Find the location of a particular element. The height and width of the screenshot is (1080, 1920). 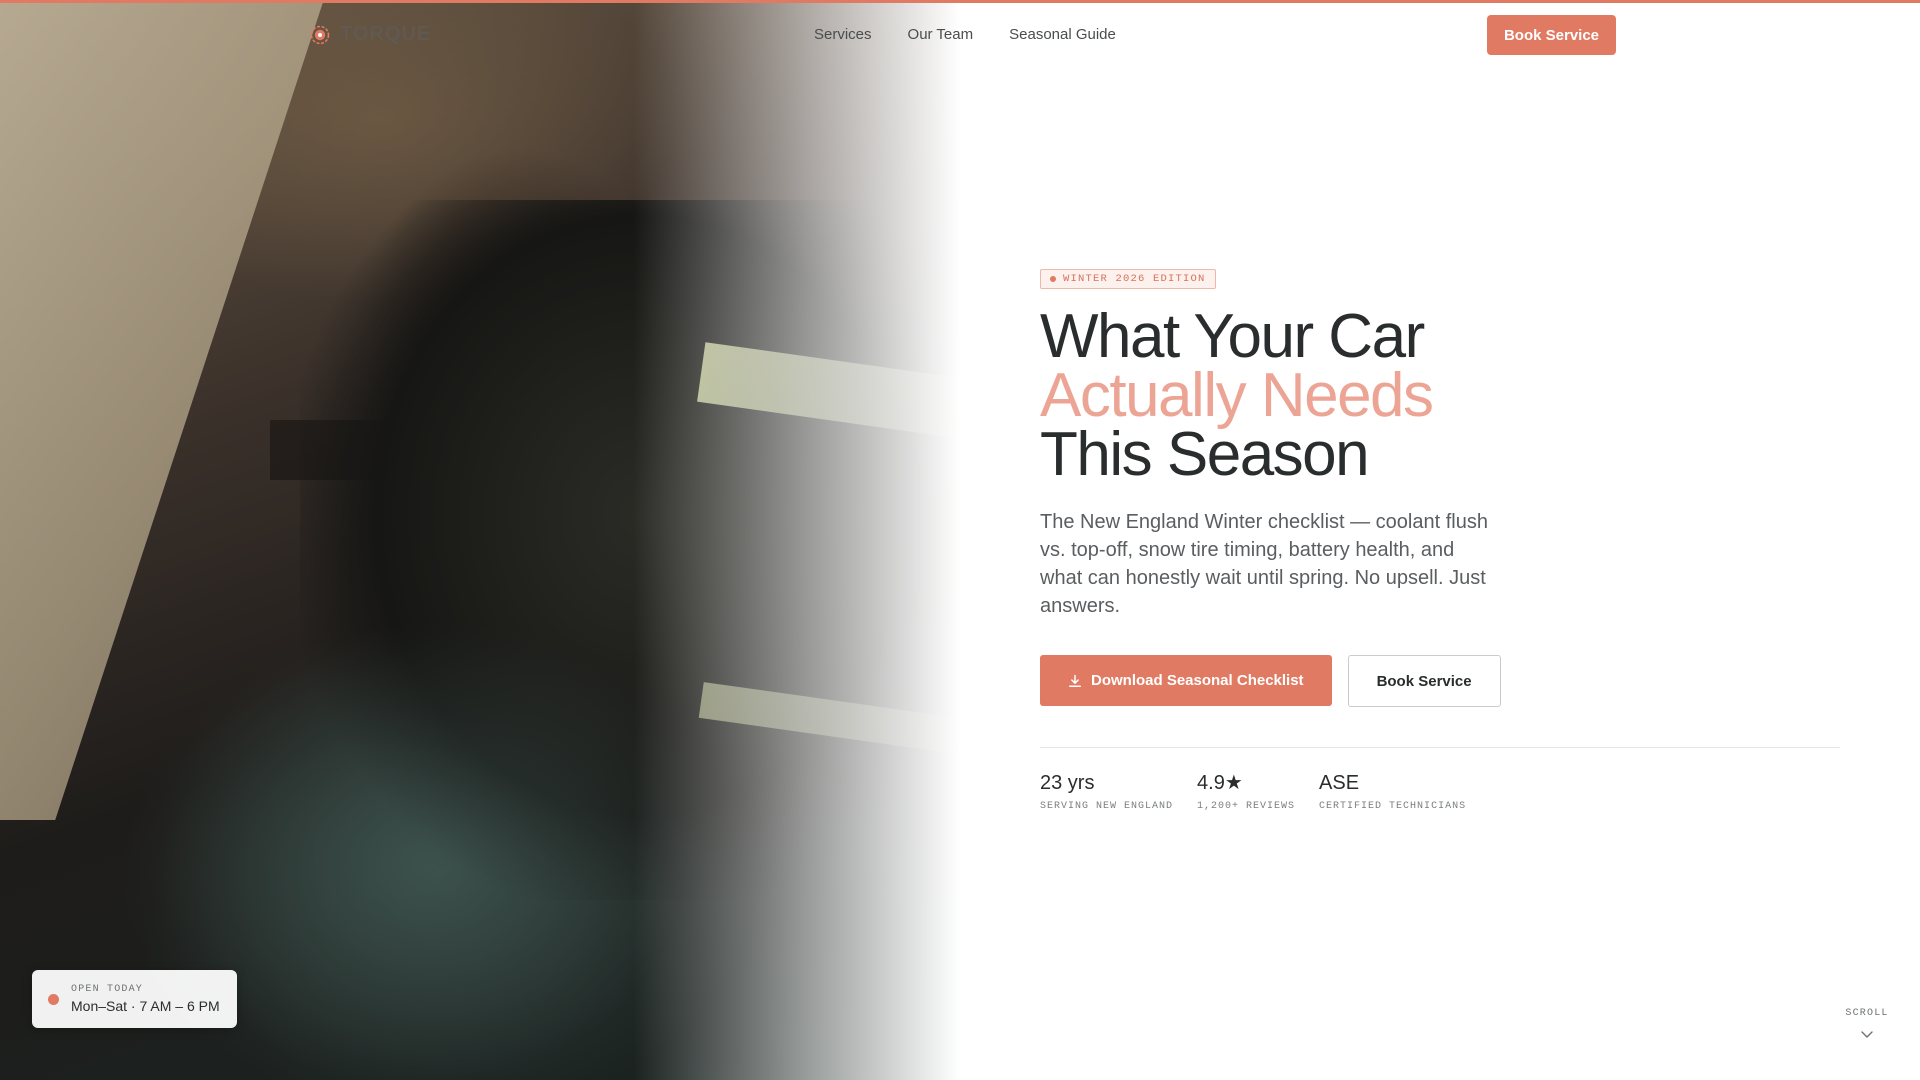

headline-line-2-accent: Actually Needs is located at coordinates (1237, 395).